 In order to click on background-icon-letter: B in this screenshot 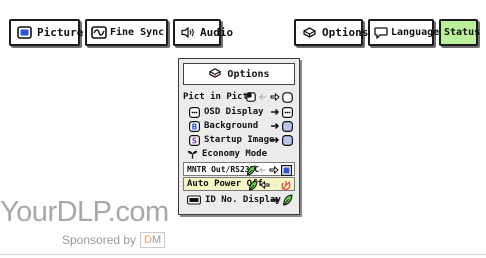, I will do `click(195, 126)`.